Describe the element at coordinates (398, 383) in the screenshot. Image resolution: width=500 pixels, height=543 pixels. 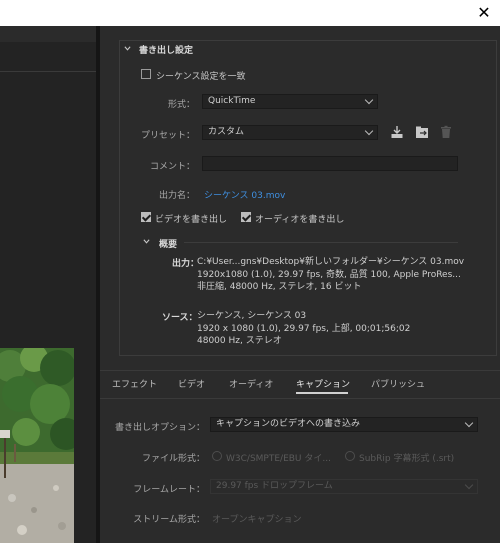
I see `tab-publish: パブリッシュ` at that location.